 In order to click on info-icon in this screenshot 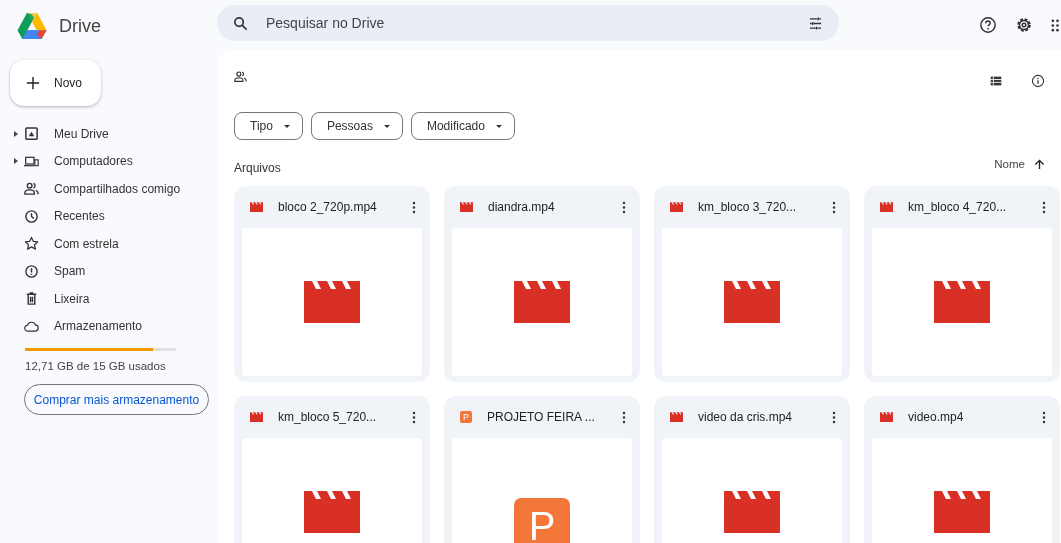, I will do `click(1038, 81)`.